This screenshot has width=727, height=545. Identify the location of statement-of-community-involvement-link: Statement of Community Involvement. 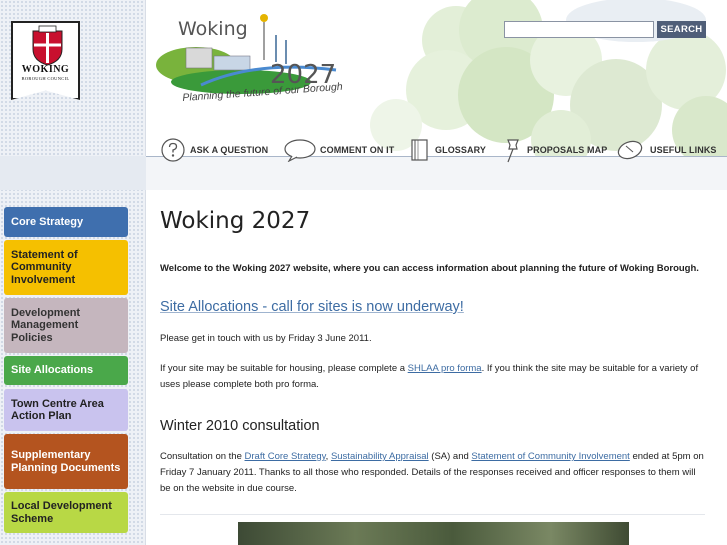
(550, 456).